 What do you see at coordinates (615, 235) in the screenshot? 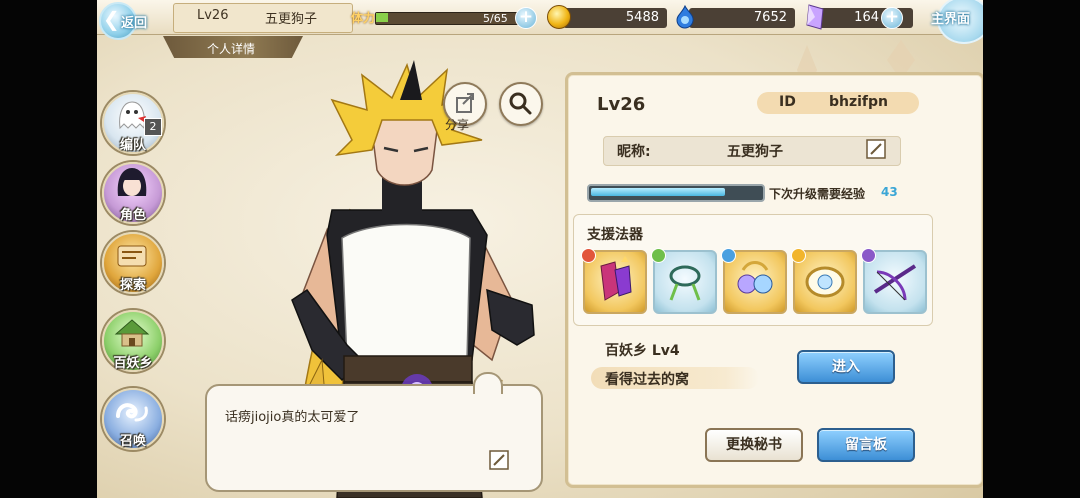
I see `support-artifacts-title: 支援法器` at bounding box center [615, 235].